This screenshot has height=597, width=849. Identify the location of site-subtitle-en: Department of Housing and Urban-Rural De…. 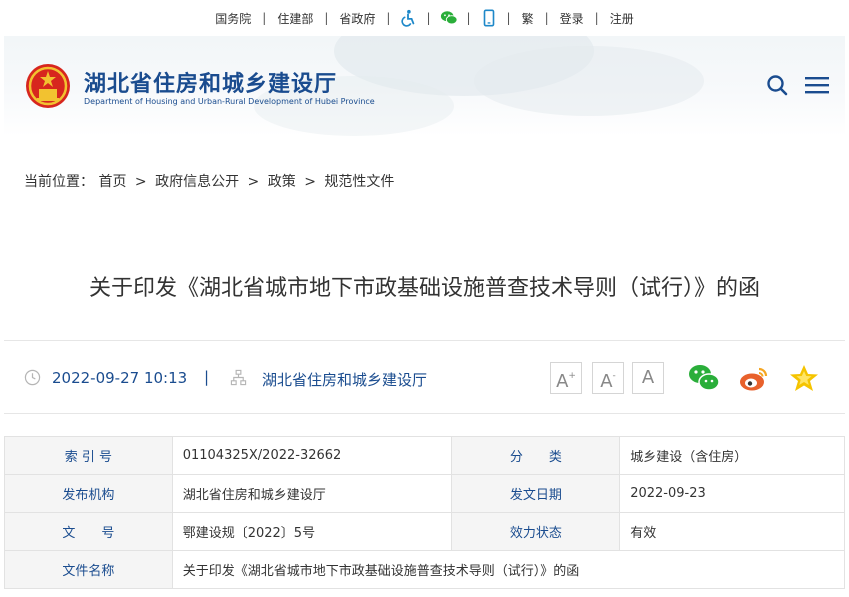
(229, 101).